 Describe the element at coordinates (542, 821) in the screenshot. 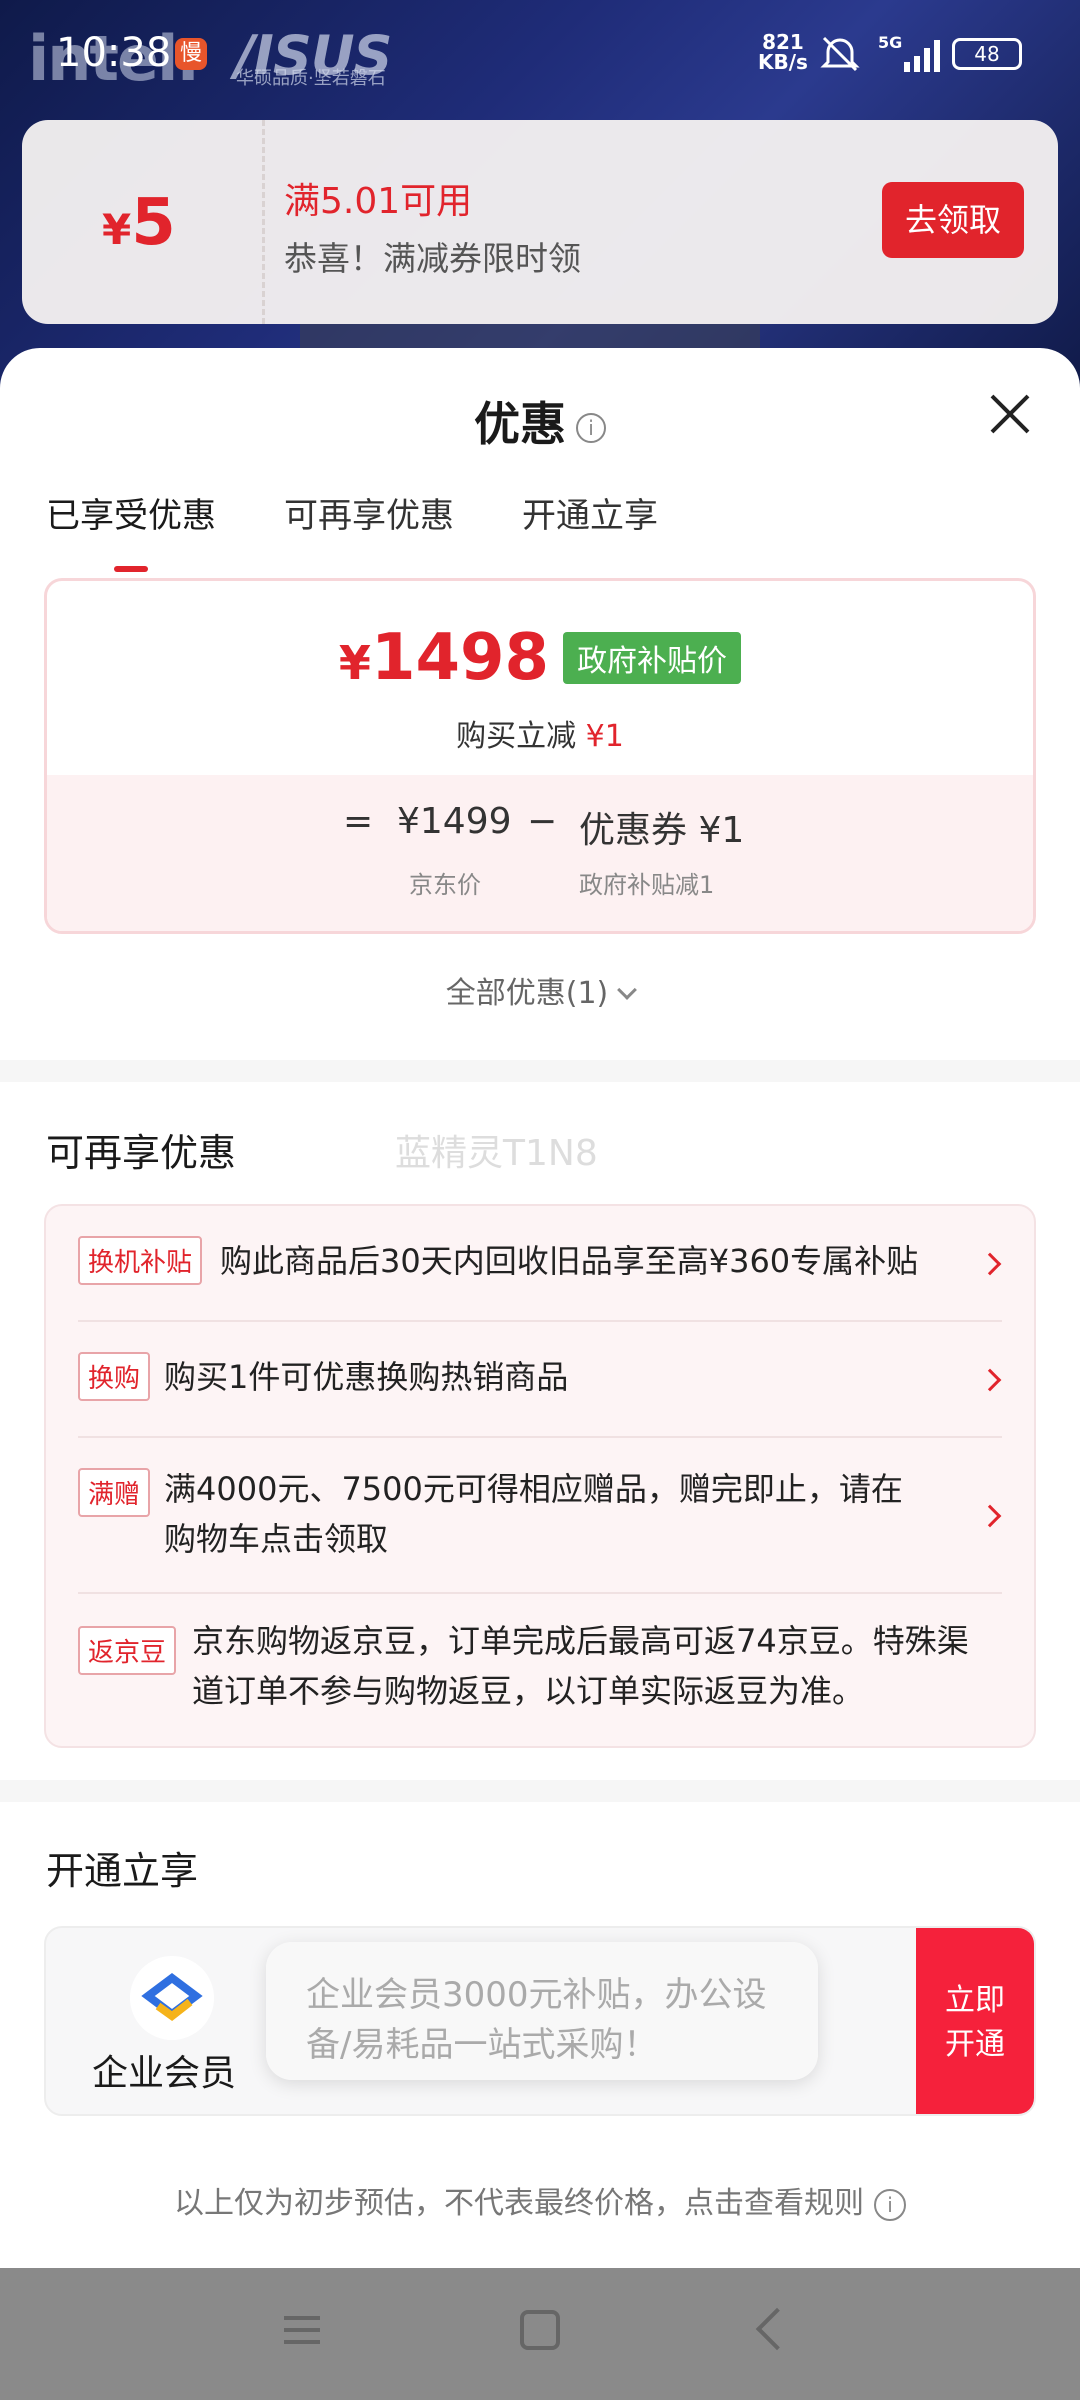

I see `calc-minus: −` at that location.